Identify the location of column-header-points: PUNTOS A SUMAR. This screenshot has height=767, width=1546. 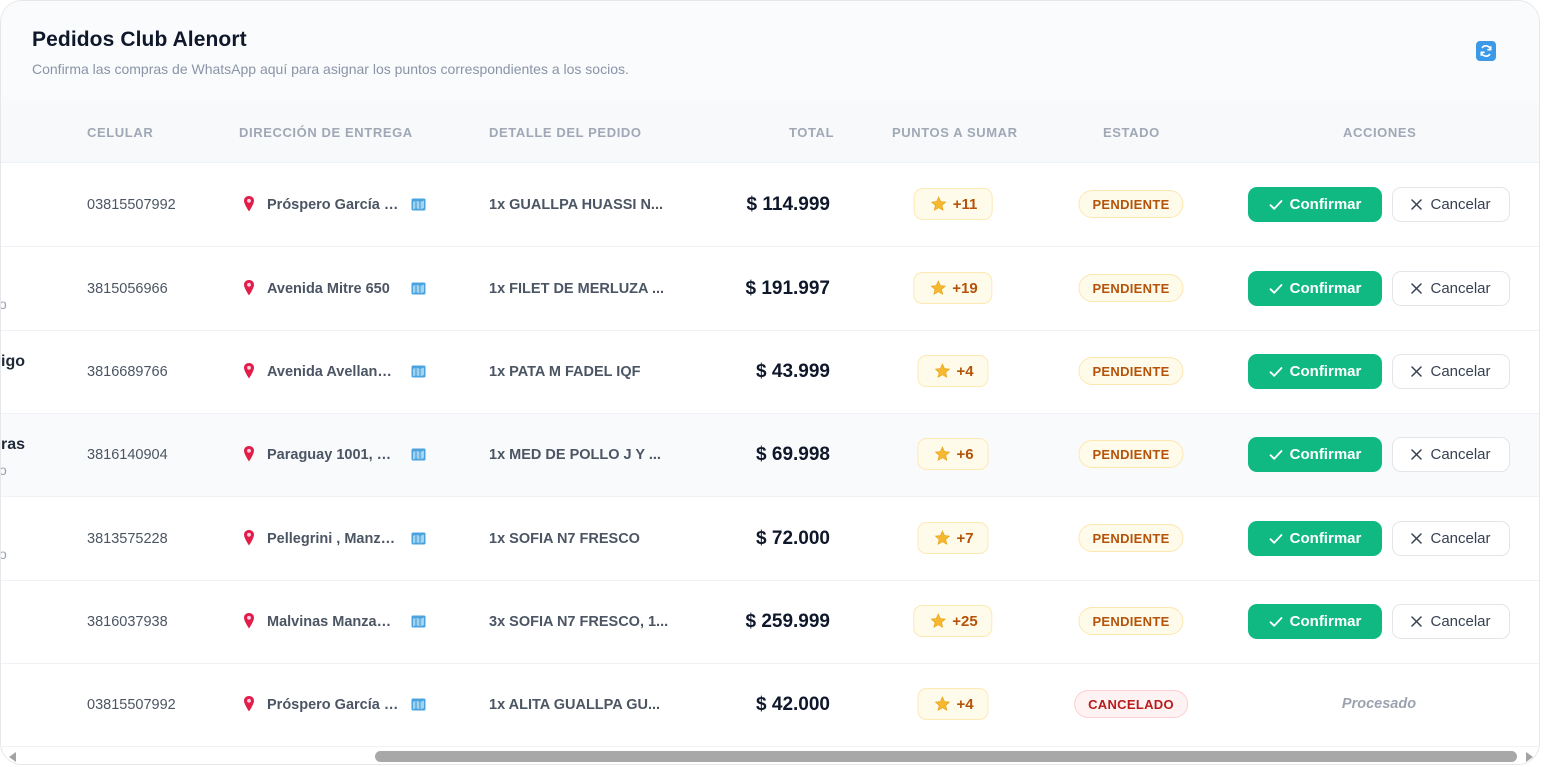
(955, 132).